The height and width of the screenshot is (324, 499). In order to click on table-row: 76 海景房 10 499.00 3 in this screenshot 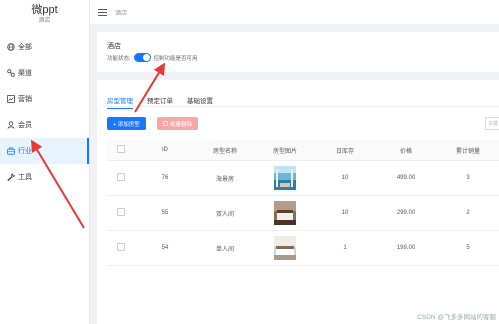, I will do `click(303, 178)`.